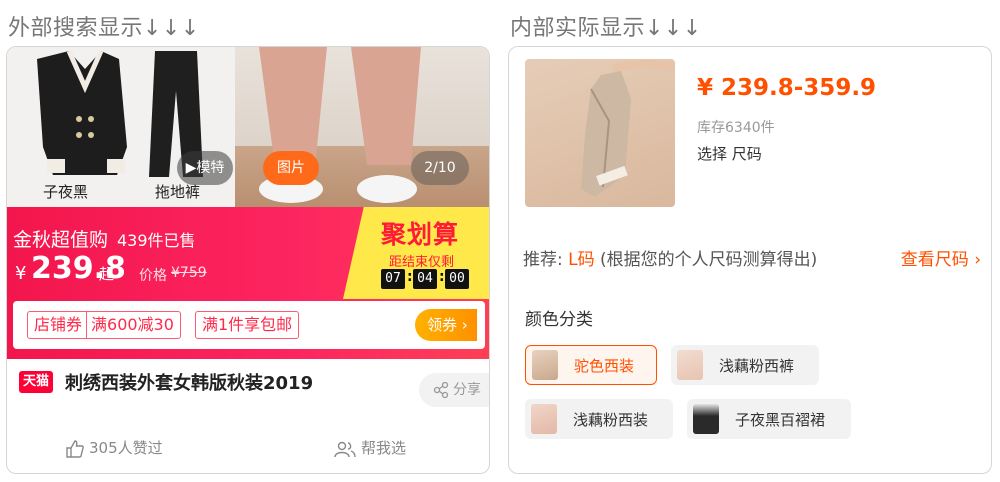 This screenshot has height=482, width=1000. What do you see at coordinates (611, 419) in the screenshot?
I see `color-option-label: 浅藕粉西装` at bounding box center [611, 419].